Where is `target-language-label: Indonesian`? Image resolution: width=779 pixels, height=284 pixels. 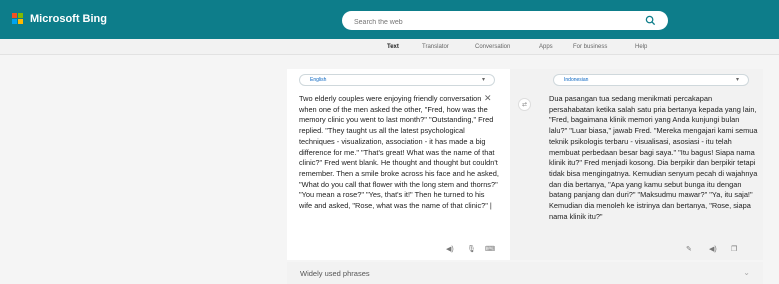
target-language-label: Indonesian is located at coordinates (576, 80).